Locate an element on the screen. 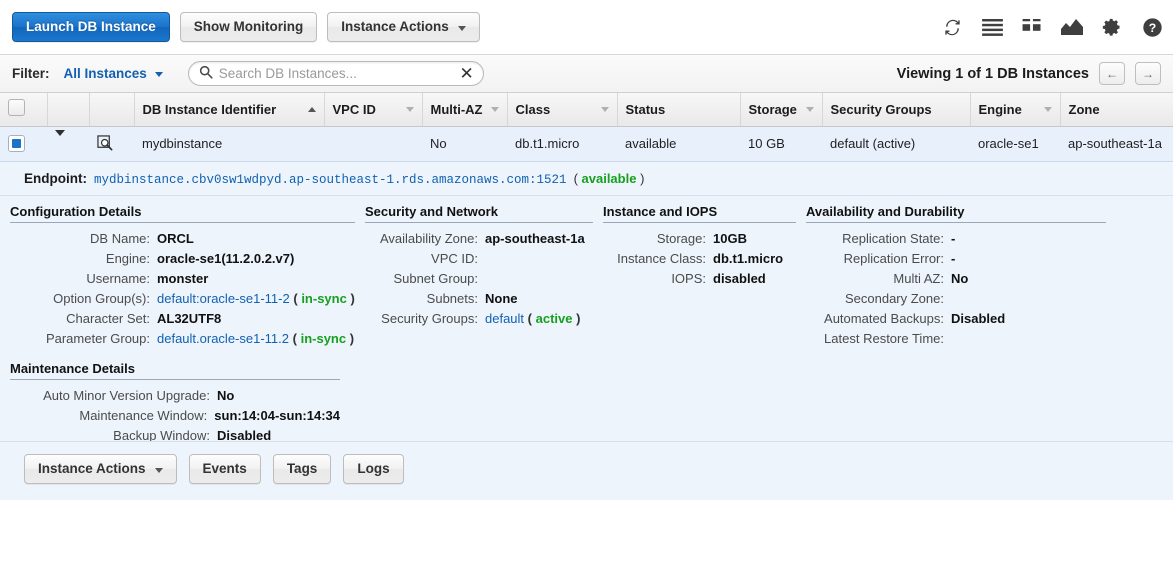 The width and height of the screenshot is (1173, 562). endpoint-status: available is located at coordinates (609, 178).